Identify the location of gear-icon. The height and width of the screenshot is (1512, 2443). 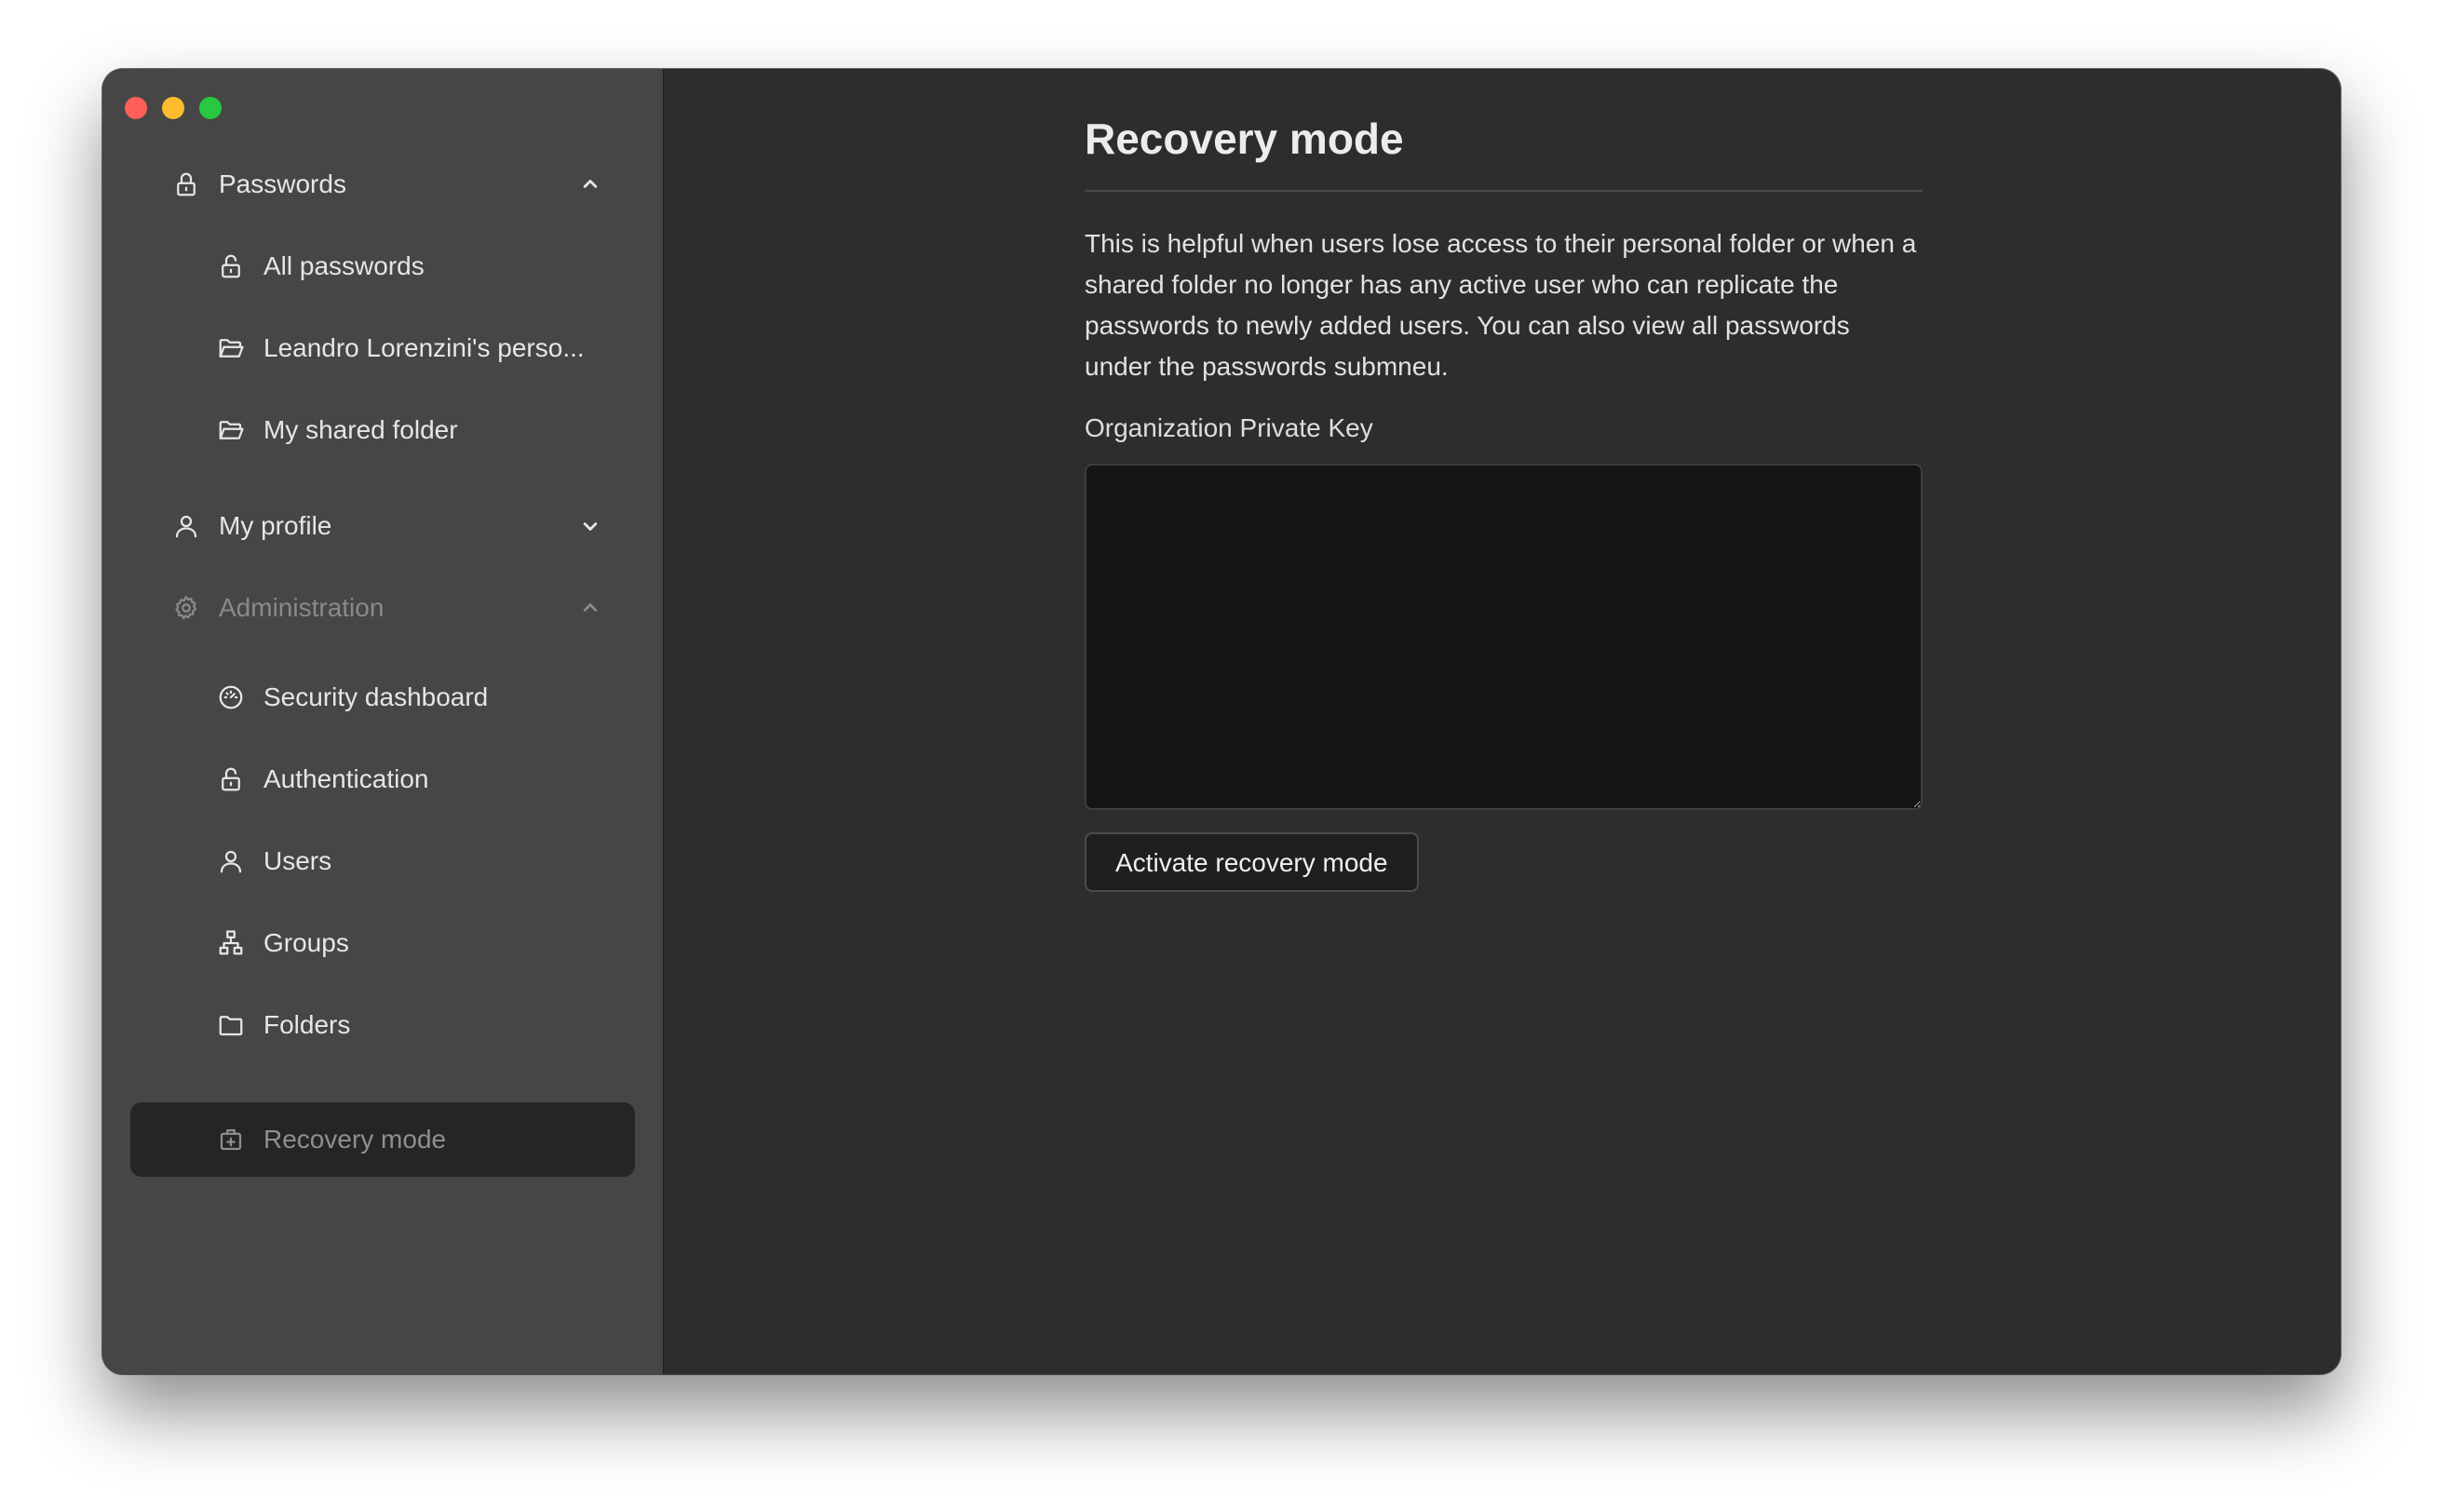
(186, 608).